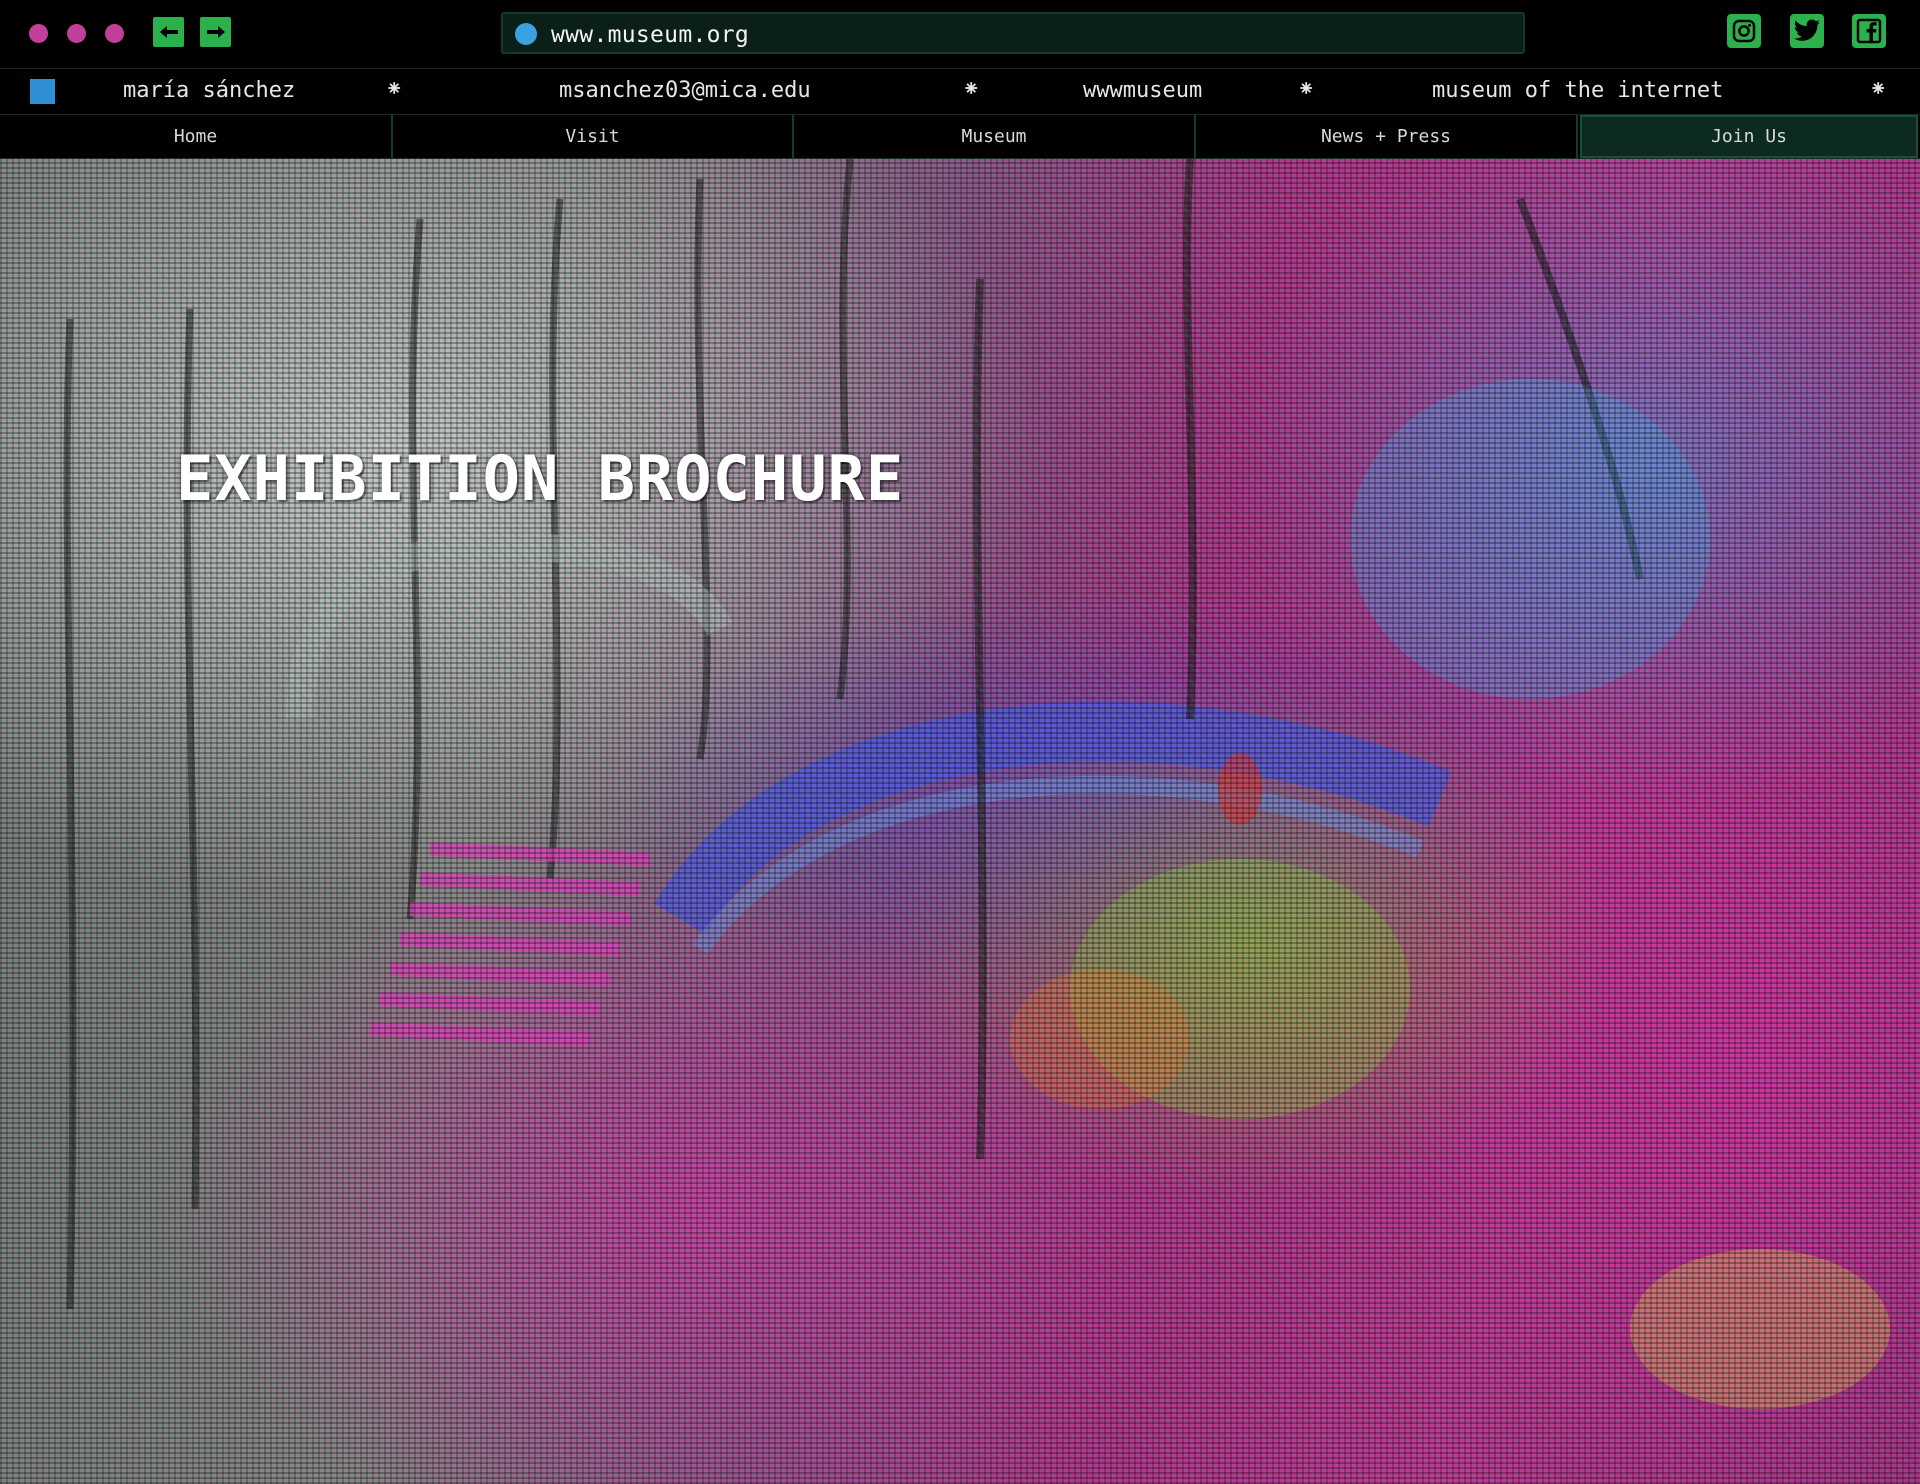  I want to click on nav-visit: Visit, so click(593, 136).